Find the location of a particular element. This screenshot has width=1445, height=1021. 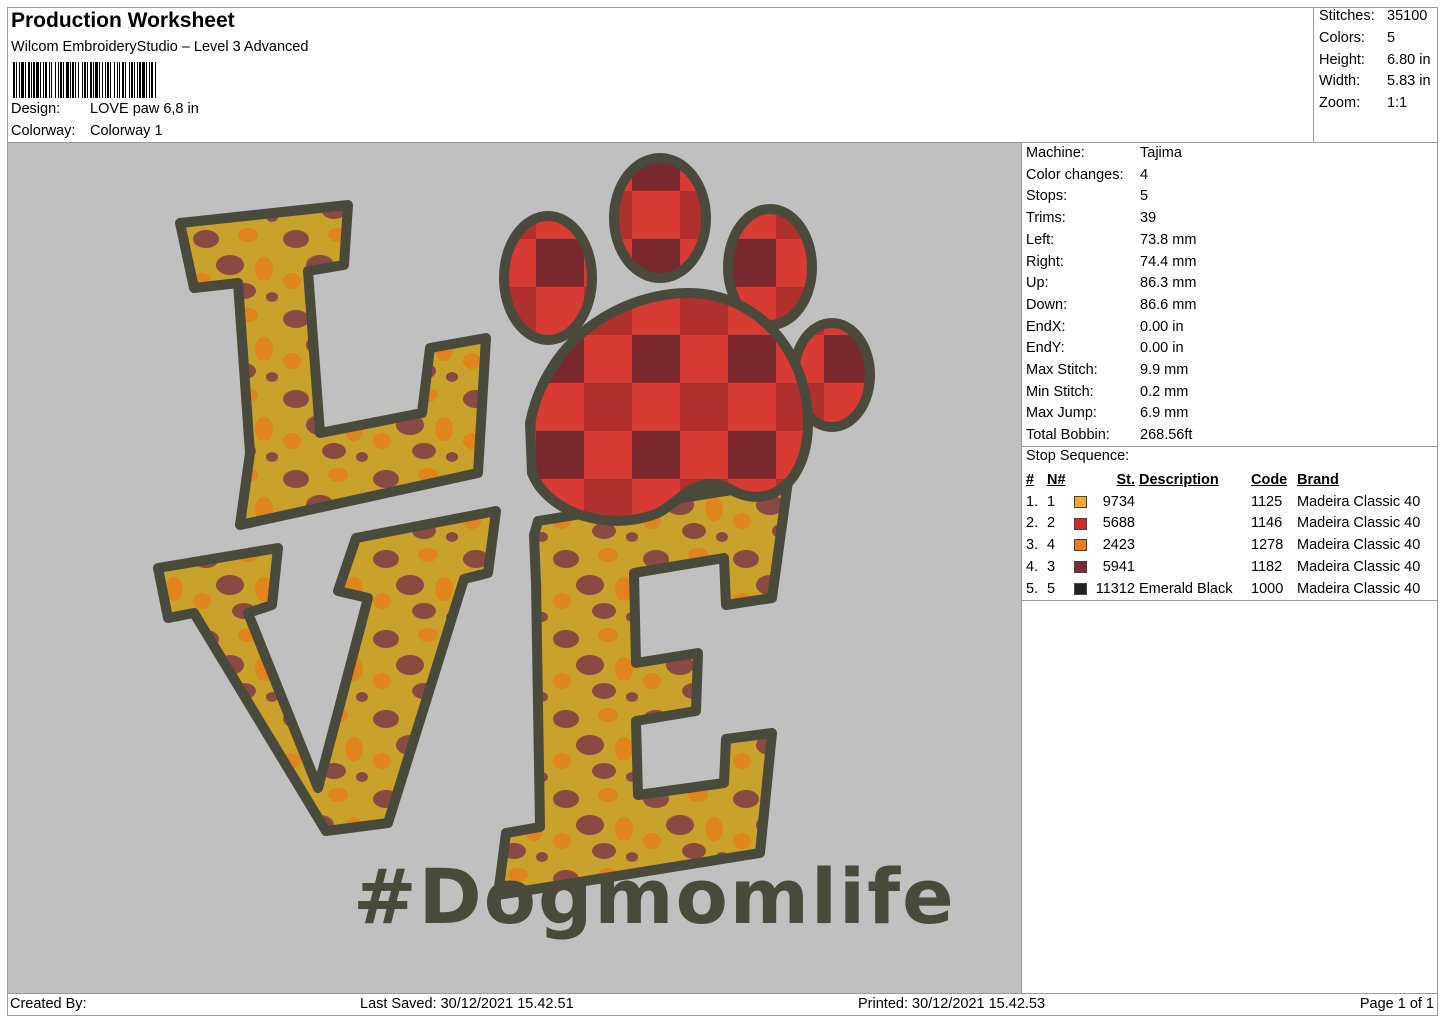

barcode-graphic is located at coordinates (84, 80).